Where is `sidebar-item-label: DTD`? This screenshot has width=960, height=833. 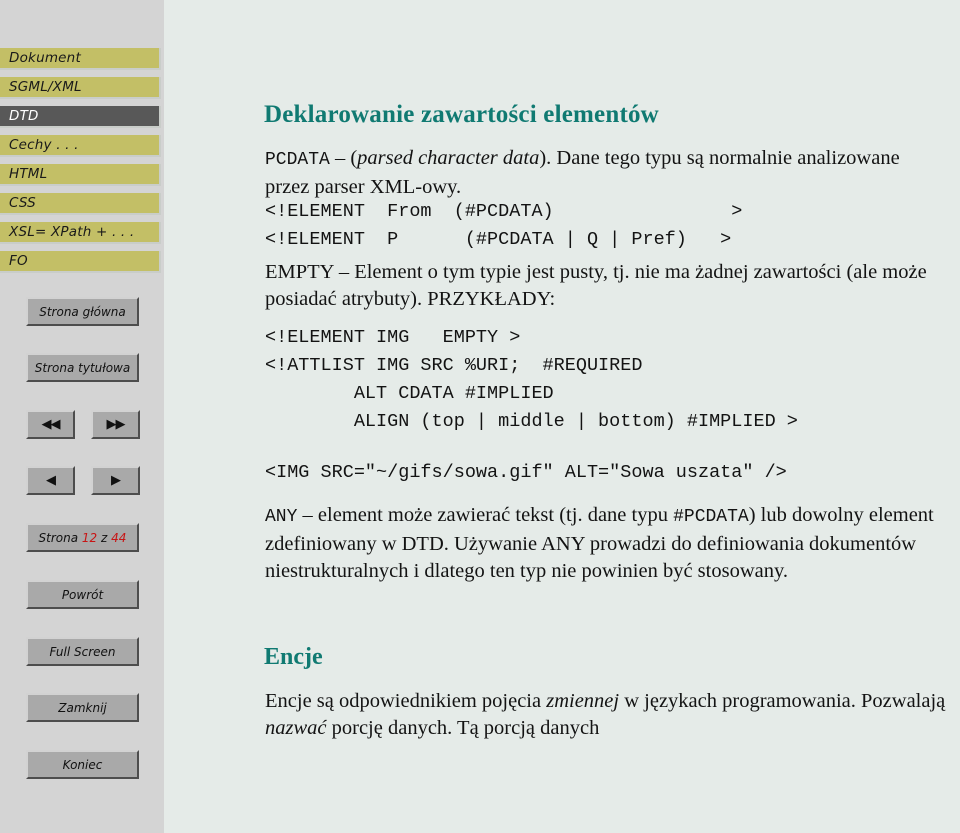 sidebar-item-label: DTD is located at coordinates (24, 116).